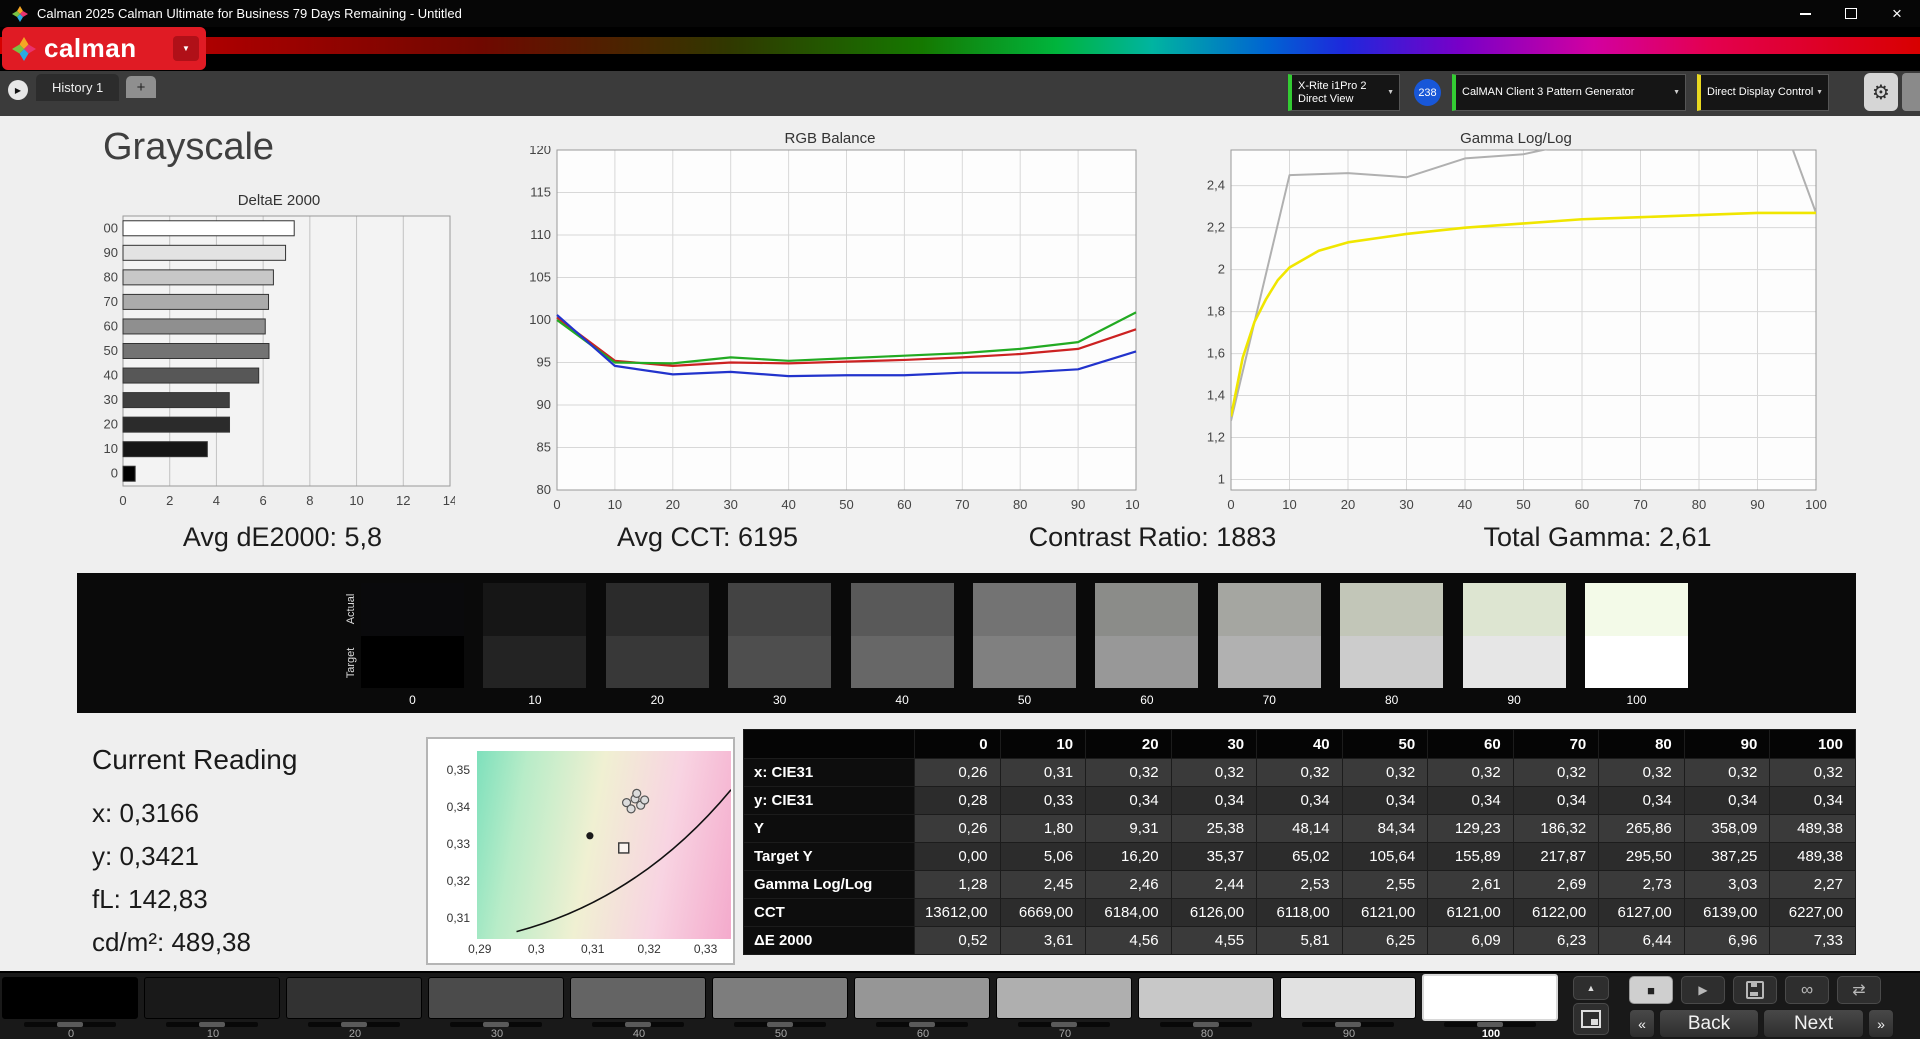 The image size is (1920, 1039). I want to click on level-patch-button: 20, so click(355, 1006).